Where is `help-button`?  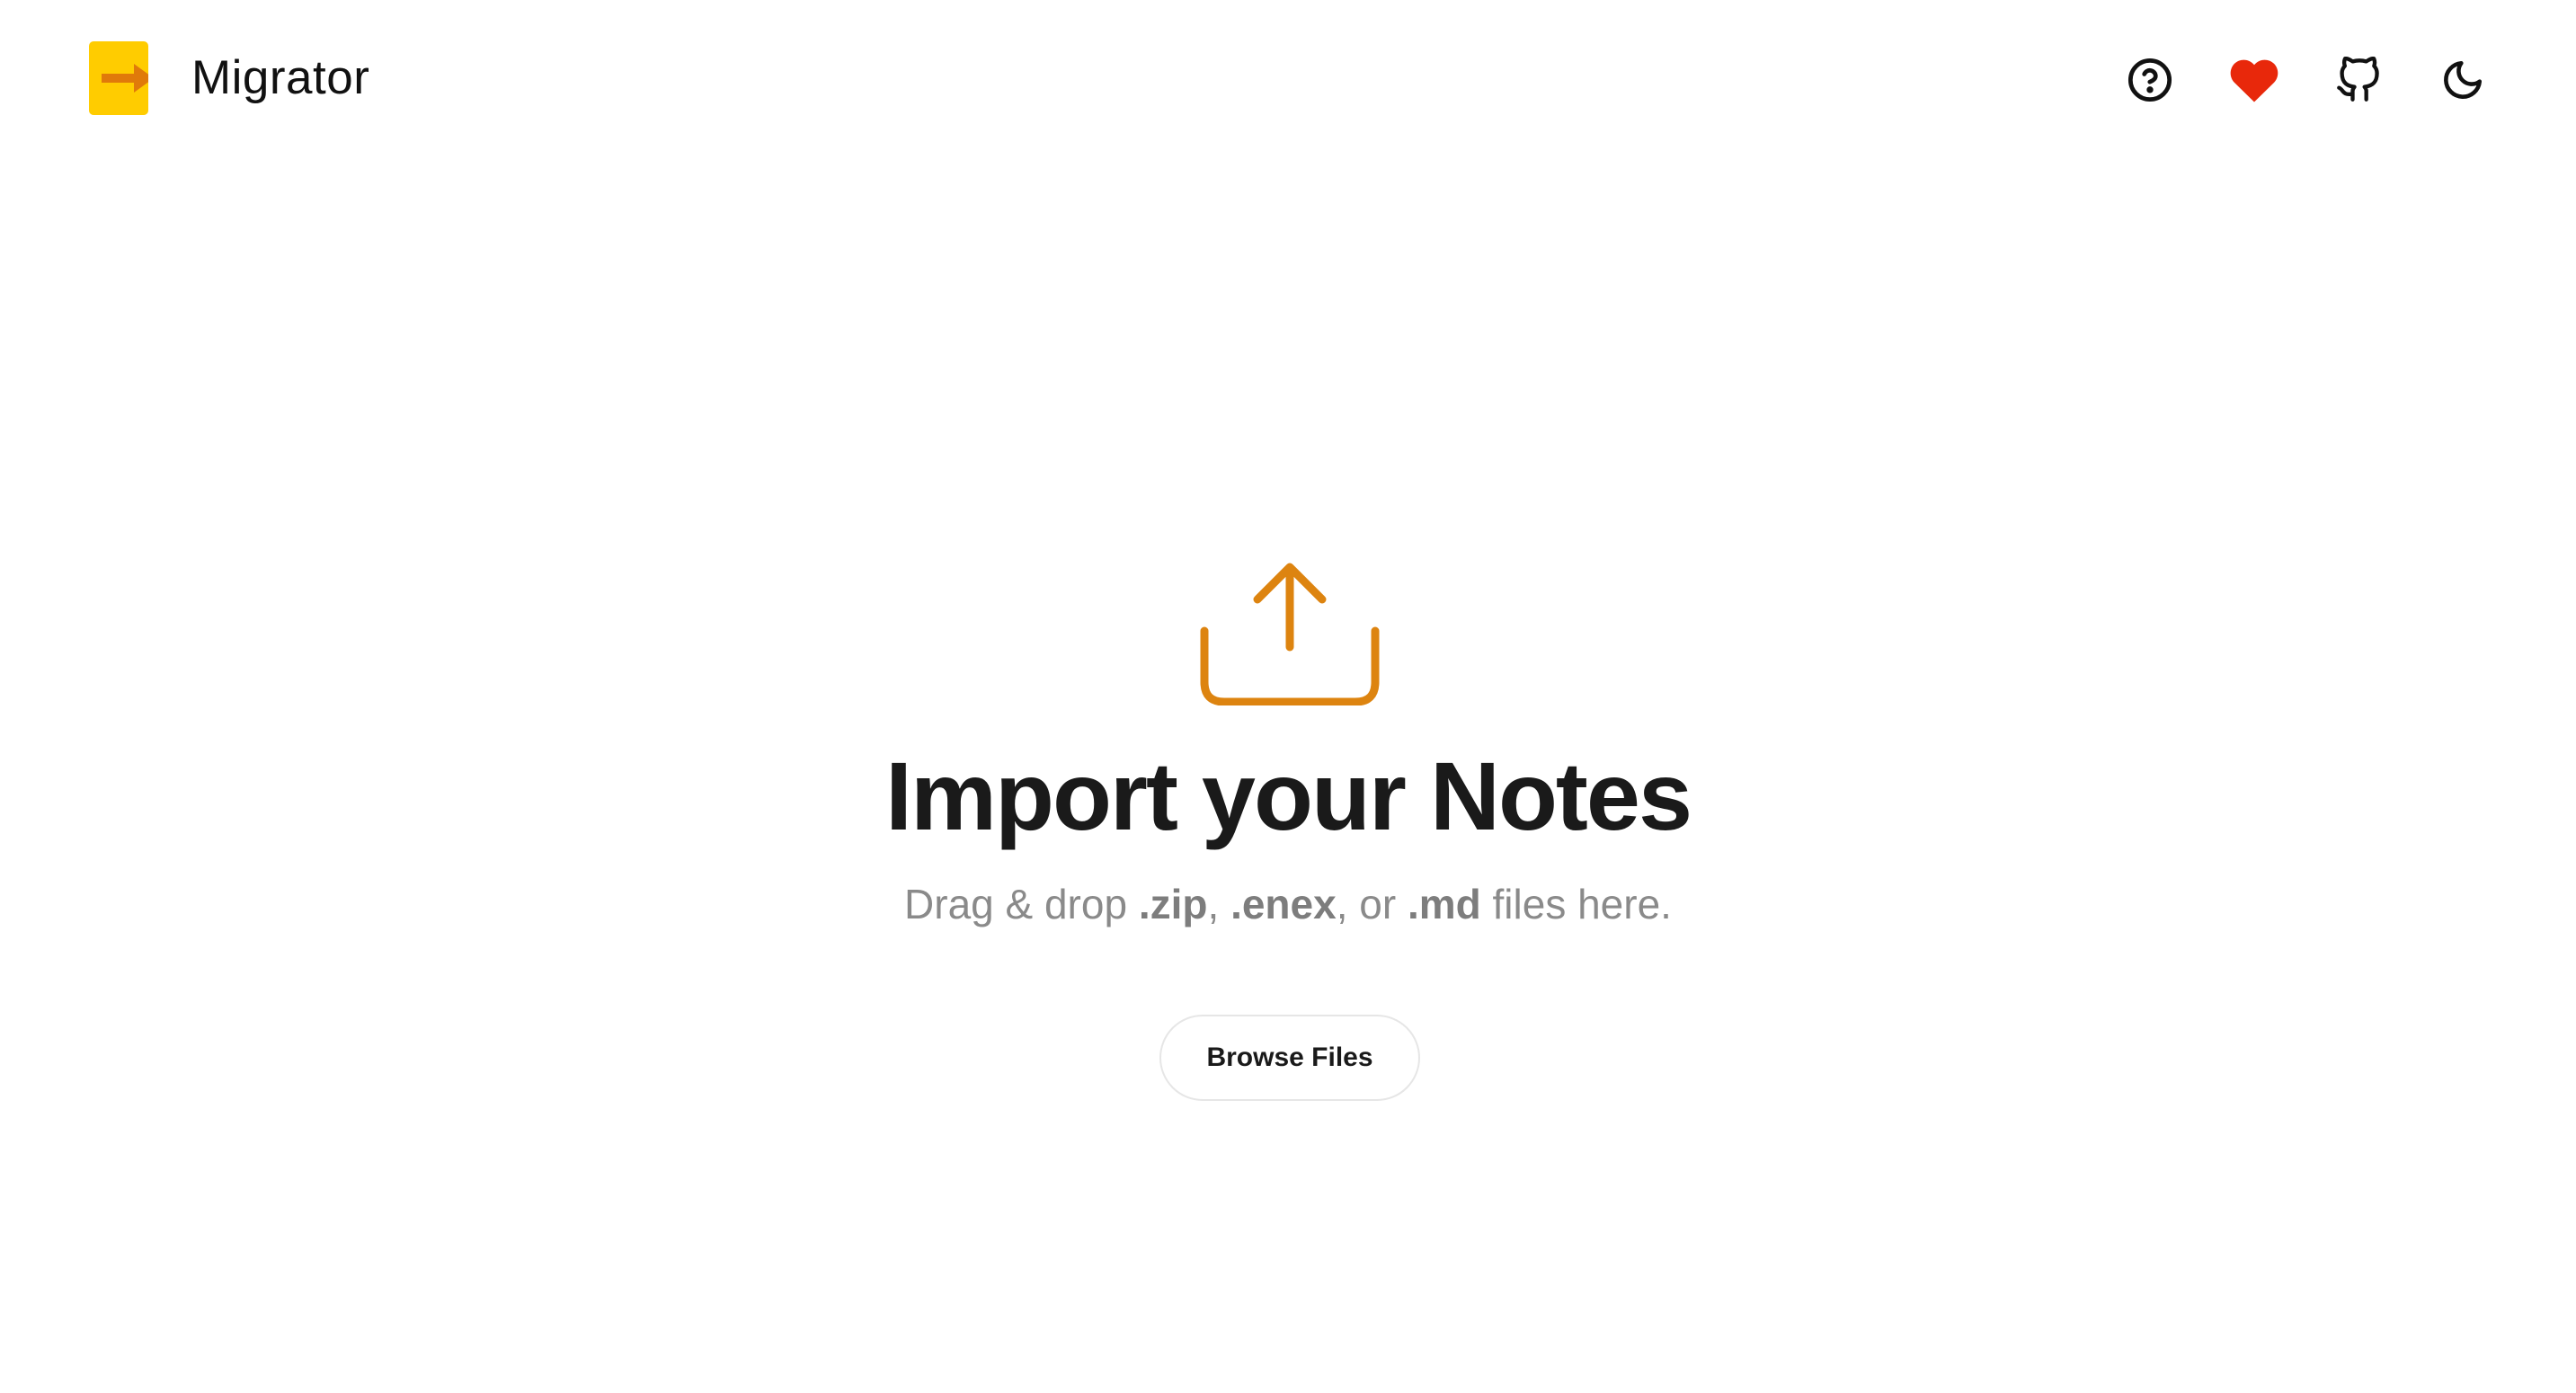 help-button is located at coordinates (2150, 80).